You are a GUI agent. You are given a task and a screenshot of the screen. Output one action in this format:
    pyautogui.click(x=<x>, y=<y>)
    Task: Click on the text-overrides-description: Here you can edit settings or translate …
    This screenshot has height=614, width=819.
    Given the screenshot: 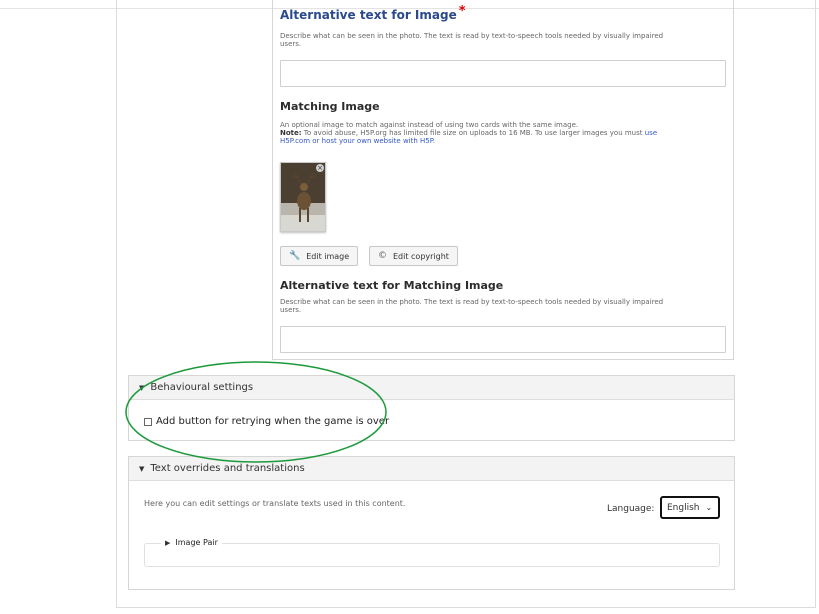 What is the action you would take?
    pyautogui.click(x=275, y=503)
    